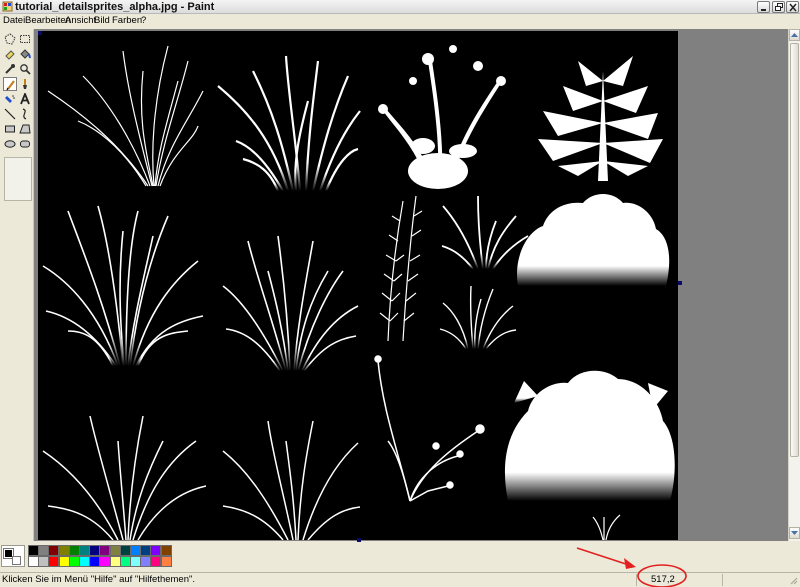 Image resolution: width=800 pixels, height=587 pixels. What do you see at coordinates (663, 579) in the screenshot?
I see `status-coordinates: 517,2` at bounding box center [663, 579].